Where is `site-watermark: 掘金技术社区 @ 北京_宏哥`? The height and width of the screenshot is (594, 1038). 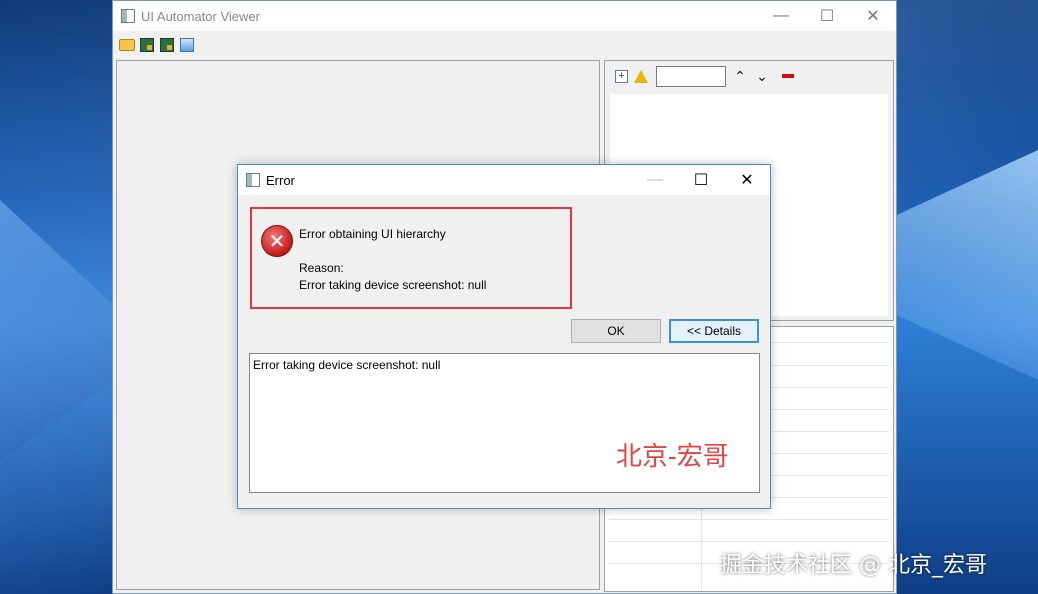
site-watermark: 掘金技术社区 @ 北京_宏哥 is located at coordinates (853, 565).